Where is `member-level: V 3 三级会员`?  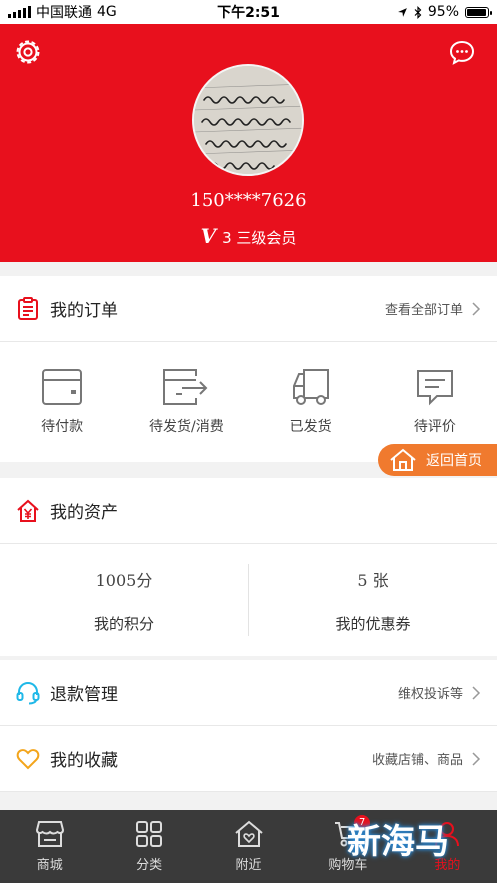 member-level: V 3 三级会员 is located at coordinates (248, 236).